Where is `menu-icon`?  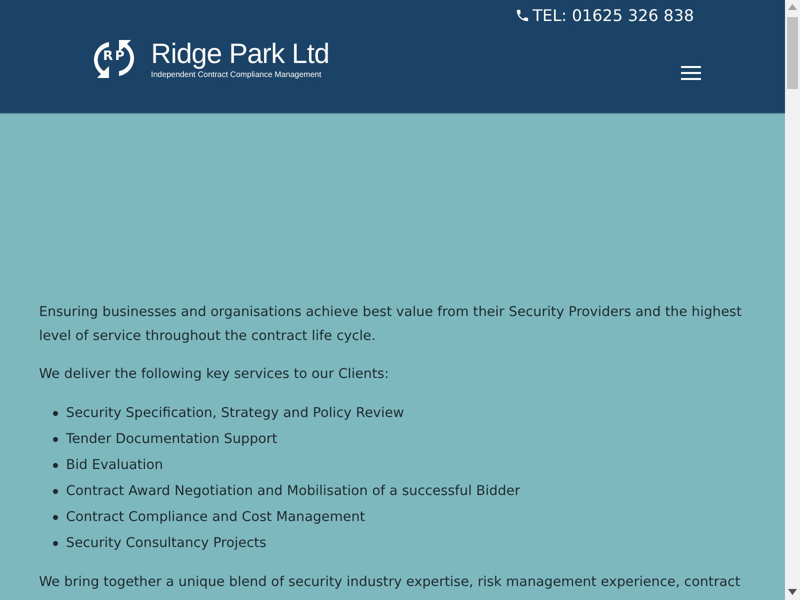
menu-icon is located at coordinates (691, 73).